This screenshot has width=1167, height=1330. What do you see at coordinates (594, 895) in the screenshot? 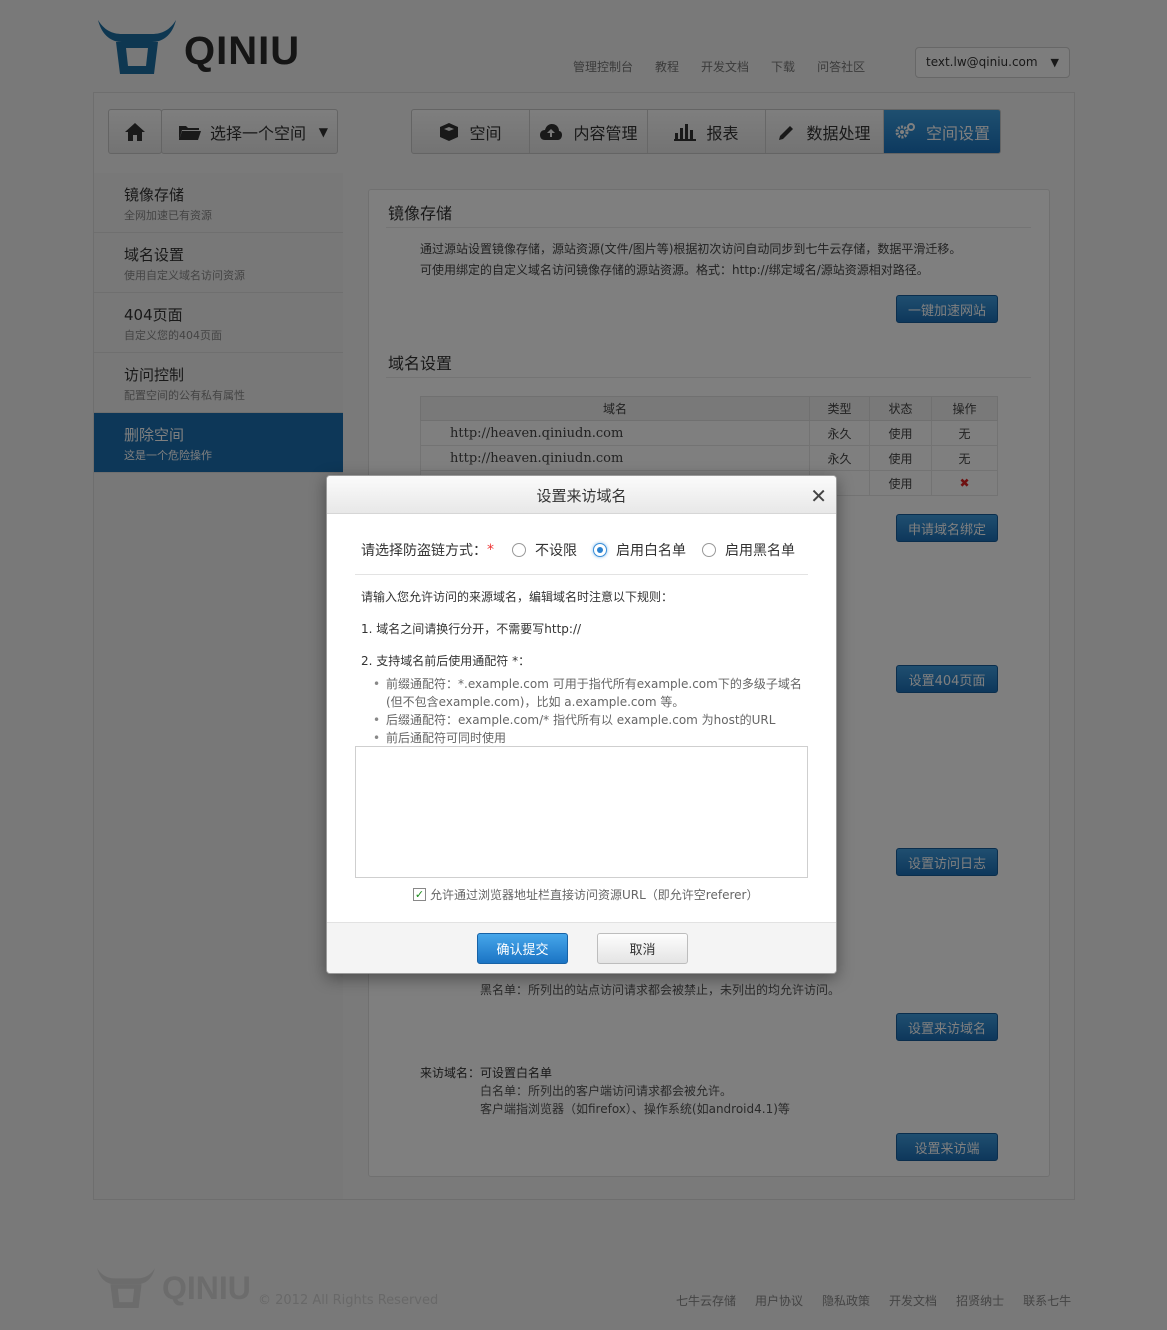
I see `allow-empty-referer-label: 允许通过浏览器地址栏直接访问资源URL（即允许空referer）` at bounding box center [594, 895].